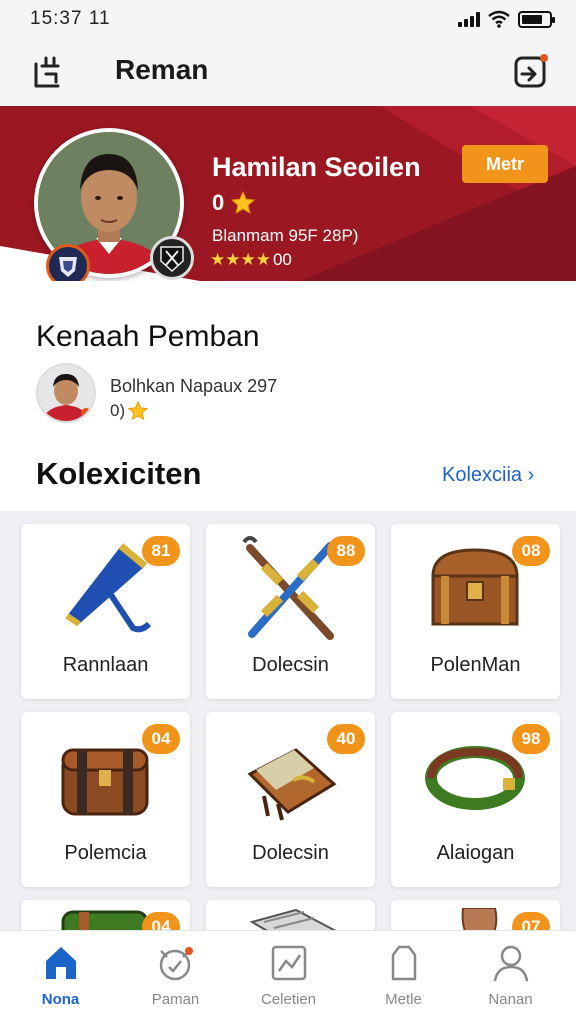 This screenshot has height=1024, width=576. I want to click on wifi-icon, so click(499, 19).